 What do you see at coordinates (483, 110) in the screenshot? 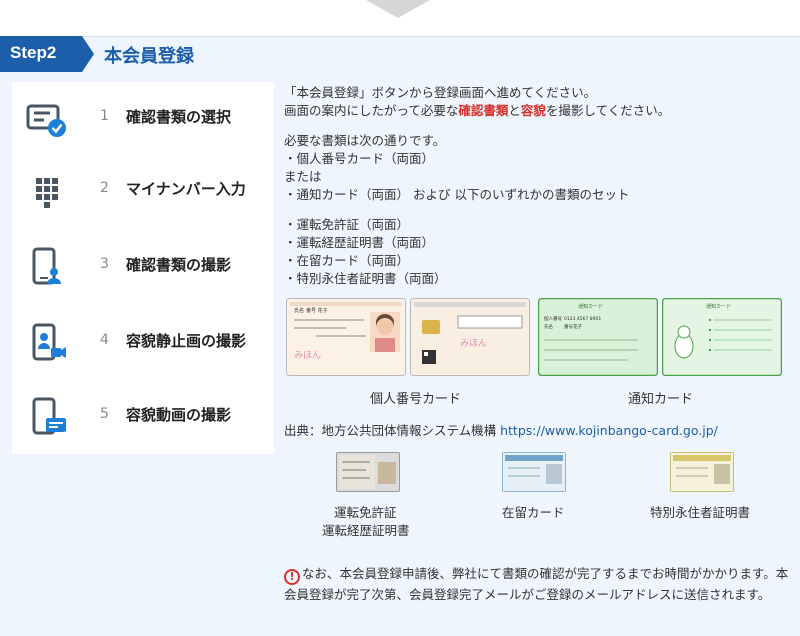
I see `highlight-documents: 確認書類` at bounding box center [483, 110].